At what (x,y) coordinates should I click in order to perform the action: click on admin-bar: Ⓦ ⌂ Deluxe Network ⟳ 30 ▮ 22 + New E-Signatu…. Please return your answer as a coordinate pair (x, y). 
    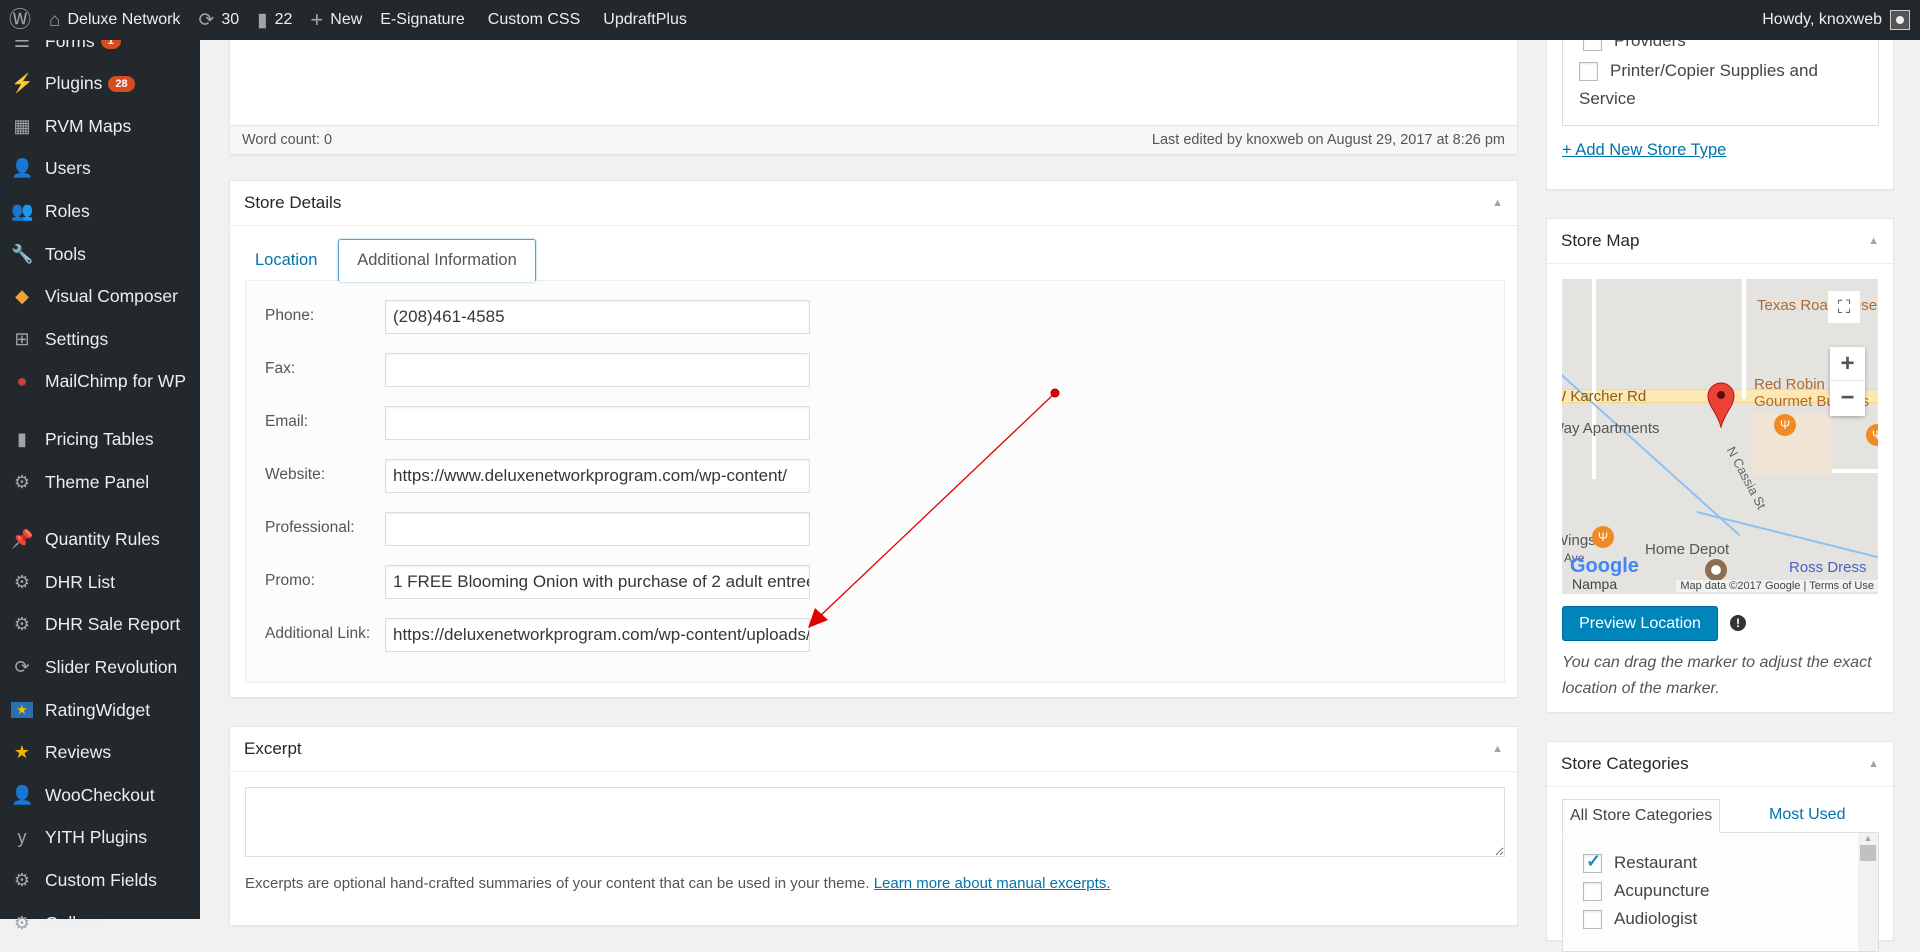
    Looking at the image, I should click on (960, 20).